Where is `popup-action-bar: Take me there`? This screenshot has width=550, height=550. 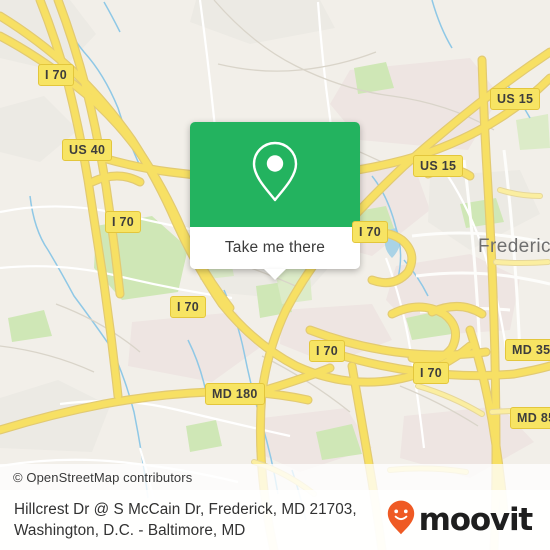
popup-action-bar: Take me there is located at coordinates (275, 253).